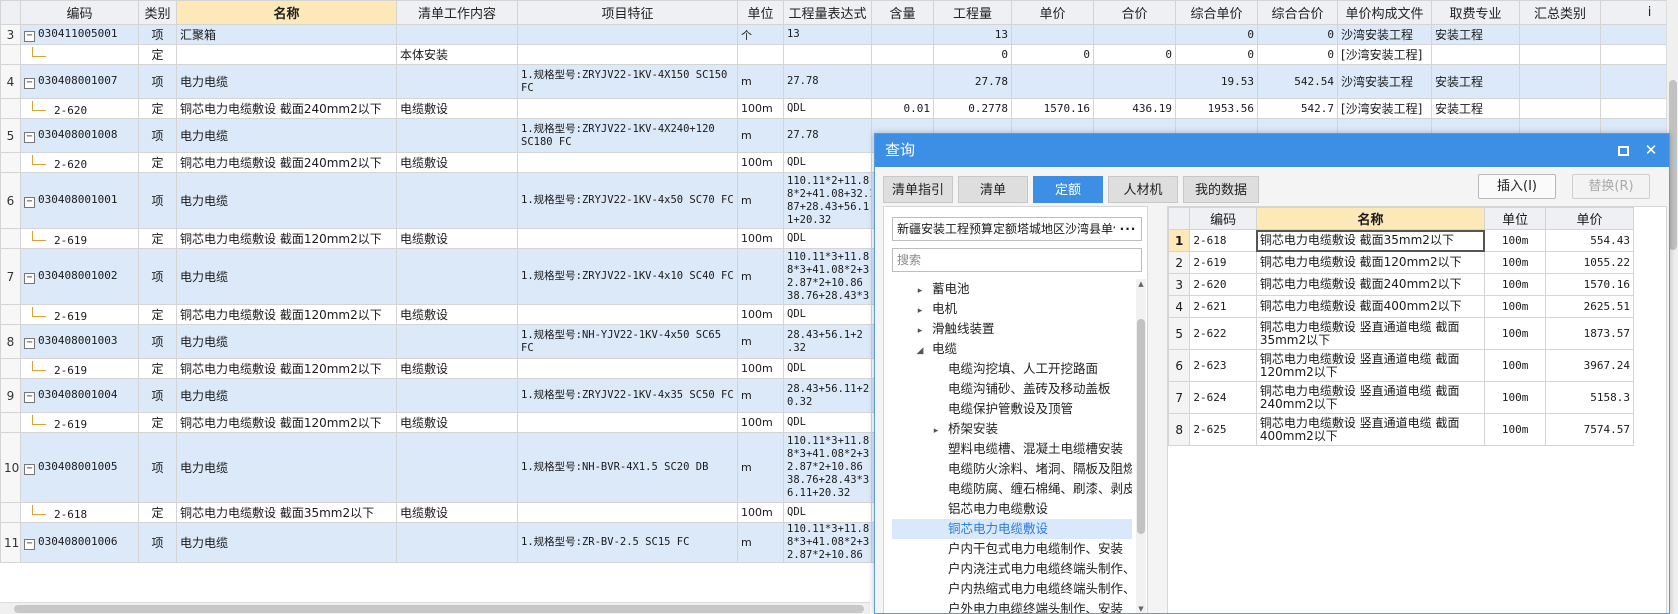 Image resolution: width=1678 pixels, height=614 pixels. Describe the element at coordinates (457, 12) in the screenshot. I see `column-header: 清单工作内容` at that location.